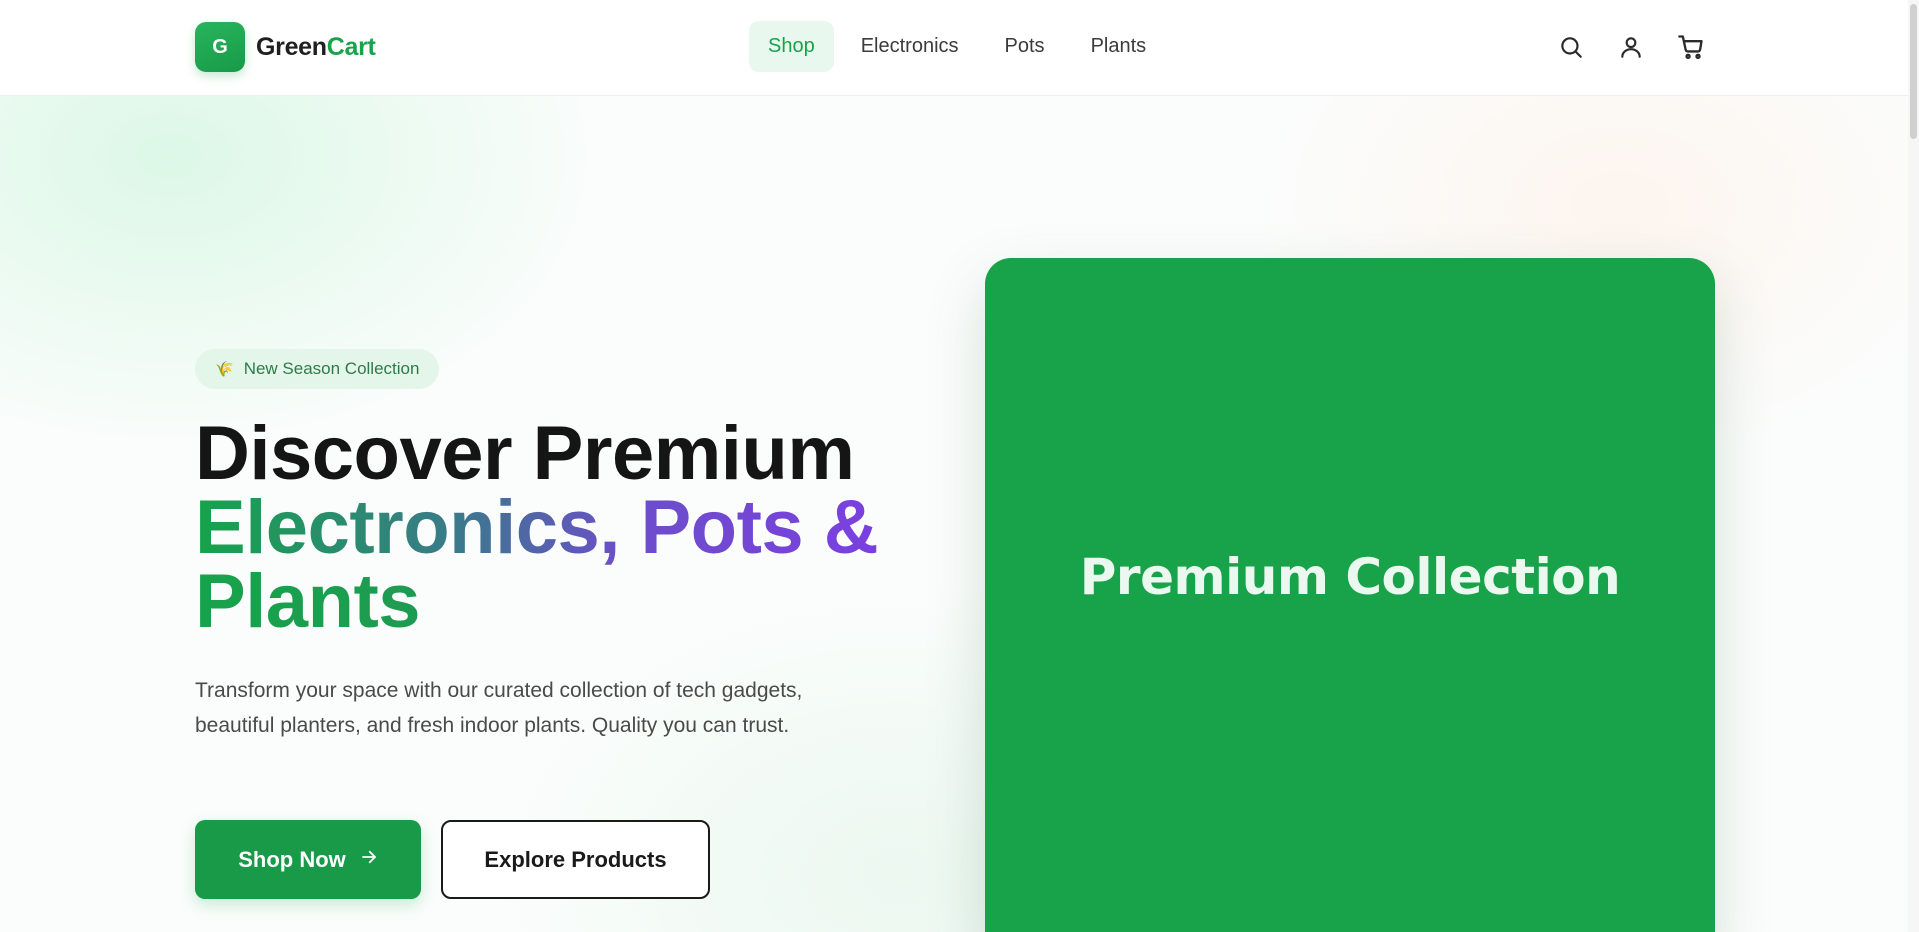 This screenshot has height=932, width=1919. What do you see at coordinates (369, 860) in the screenshot?
I see `arrow-right-icon` at bounding box center [369, 860].